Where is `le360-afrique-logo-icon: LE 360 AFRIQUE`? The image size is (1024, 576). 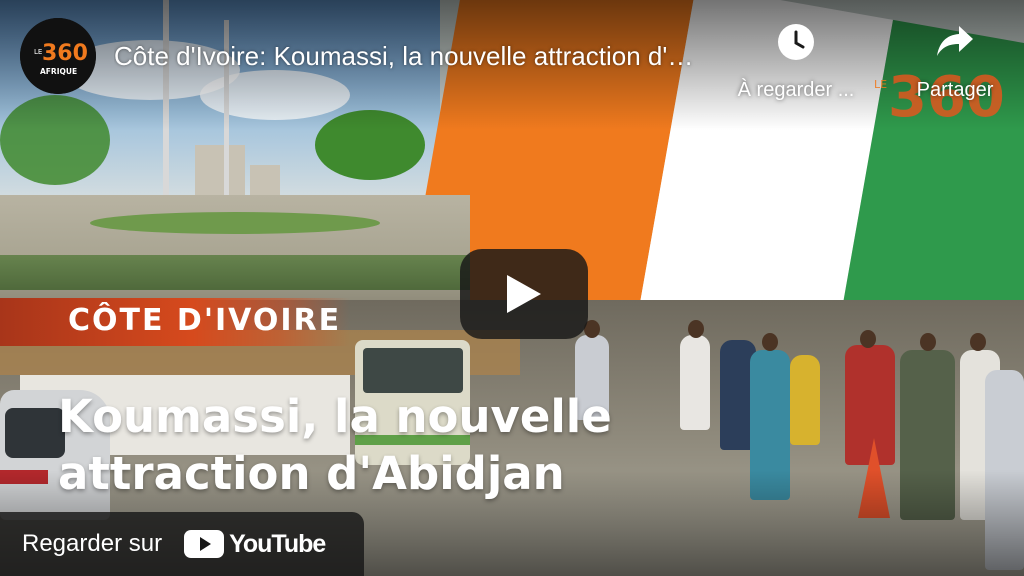
le360-afrique-logo-icon: LE 360 AFRIQUE is located at coordinates (58, 56).